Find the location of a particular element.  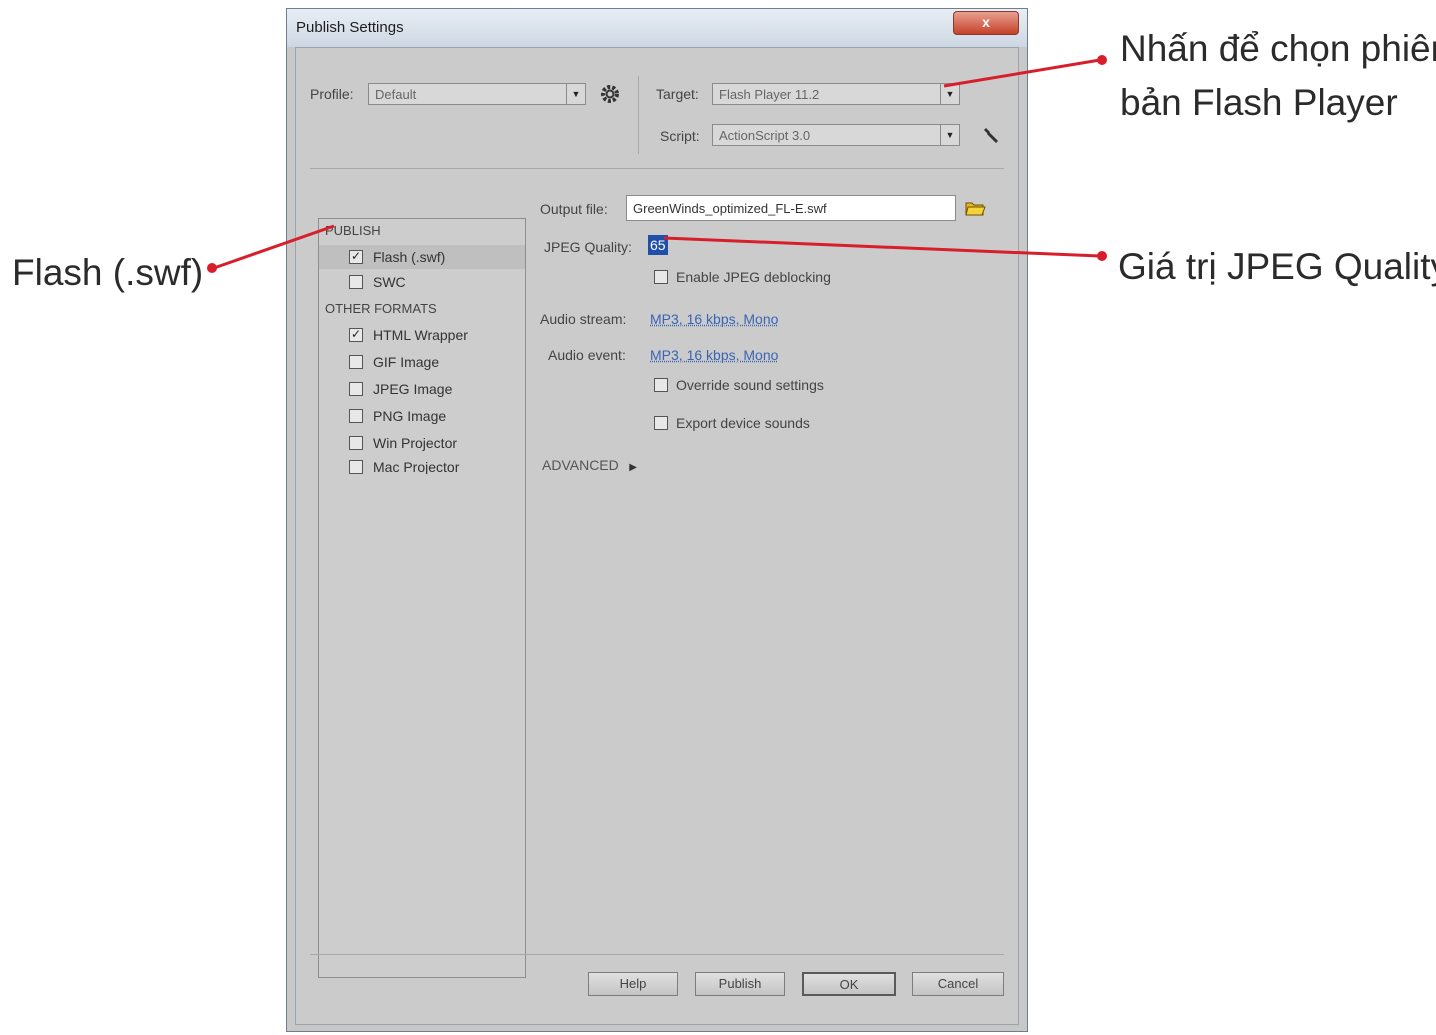

jpeg-callout-dot is located at coordinates (1102, 256).